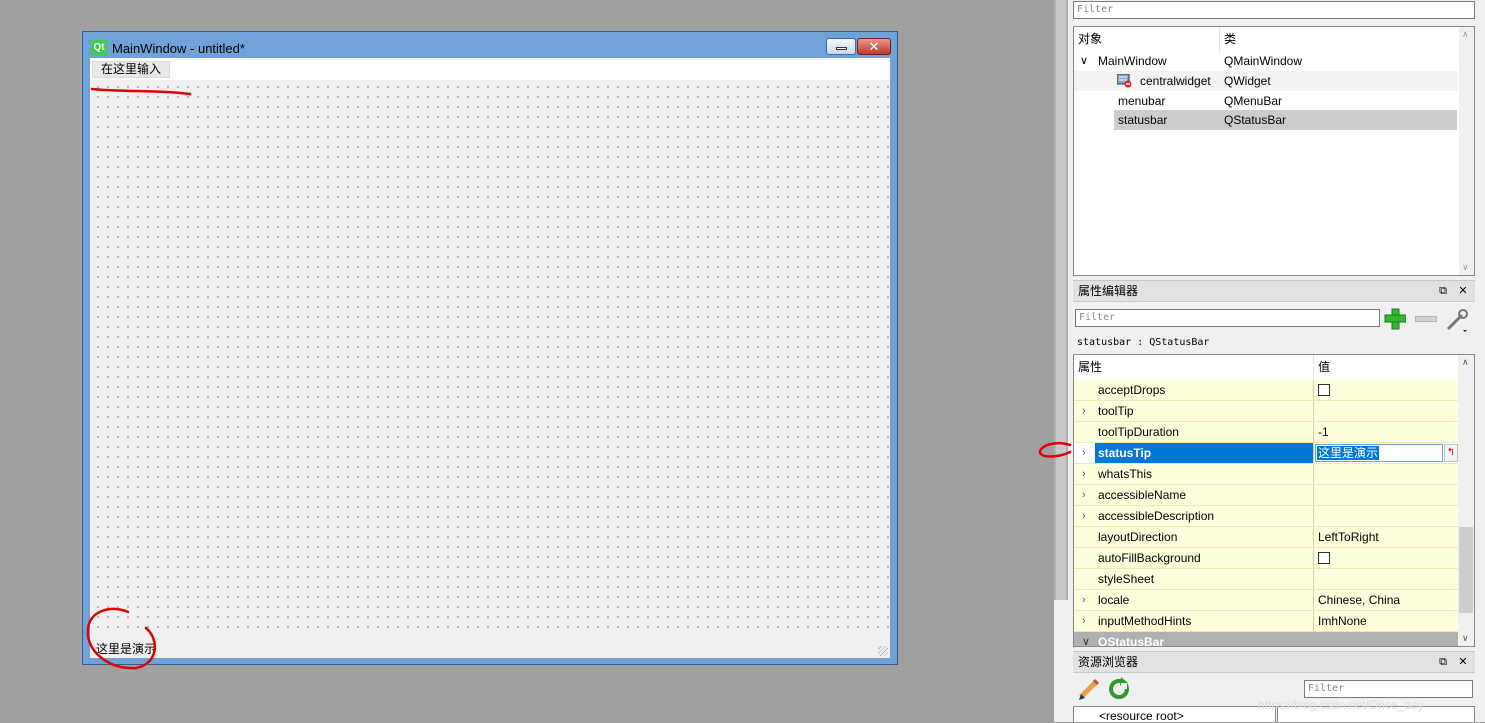 This screenshot has width=1485, height=723. I want to click on property-name: layoutDirection, so click(1138, 537).